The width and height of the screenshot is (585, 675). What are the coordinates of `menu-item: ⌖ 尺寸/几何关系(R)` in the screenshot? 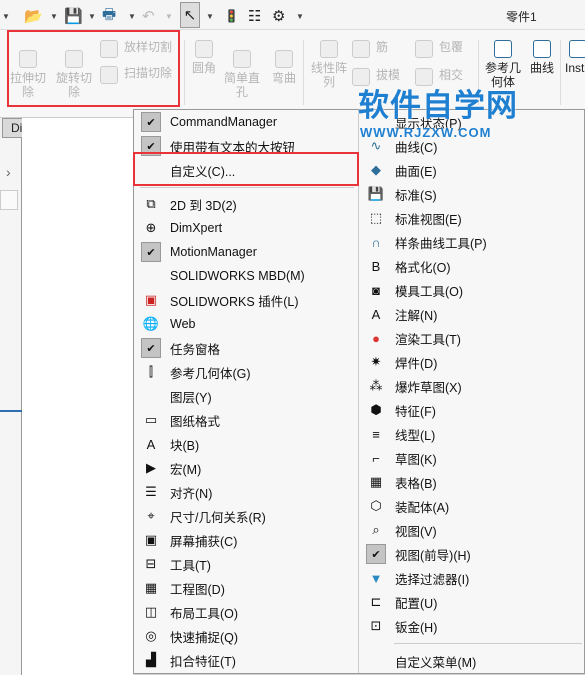 It's located at (203, 516).